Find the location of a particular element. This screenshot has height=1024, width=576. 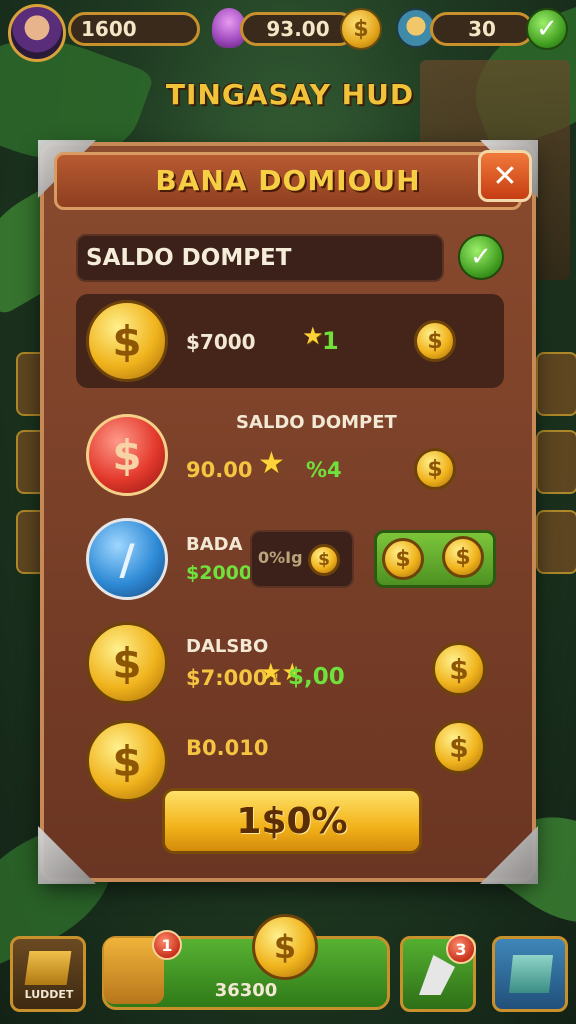

notification-badge: 1 is located at coordinates (167, 945).